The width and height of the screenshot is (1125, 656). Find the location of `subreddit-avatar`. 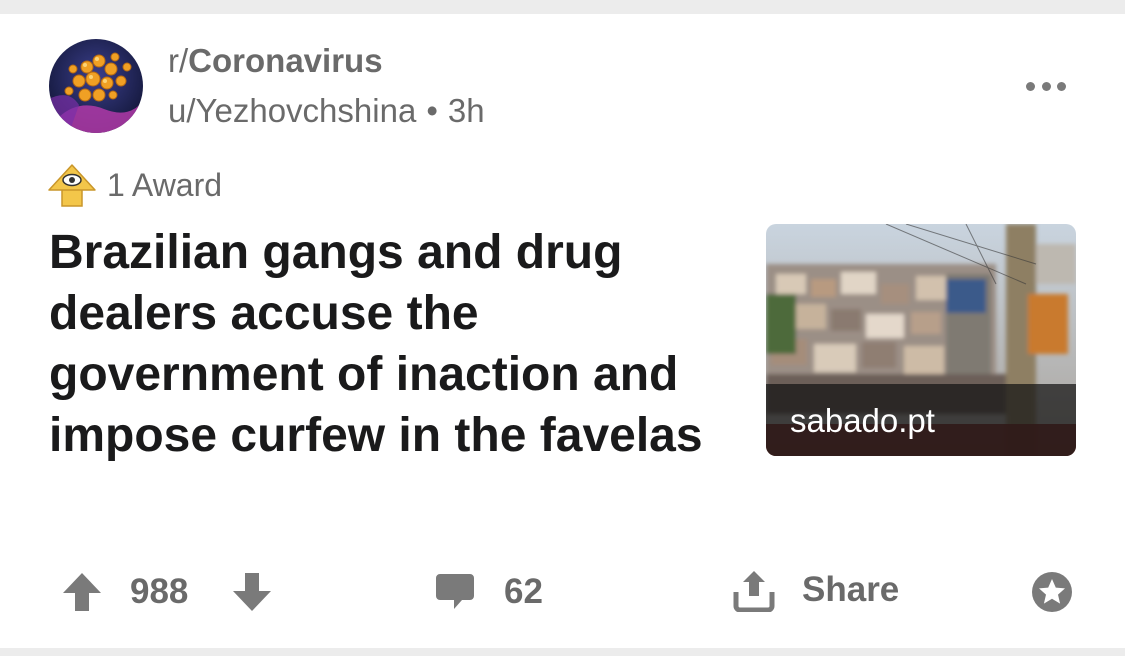

subreddit-avatar is located at coordinates (96, 86).